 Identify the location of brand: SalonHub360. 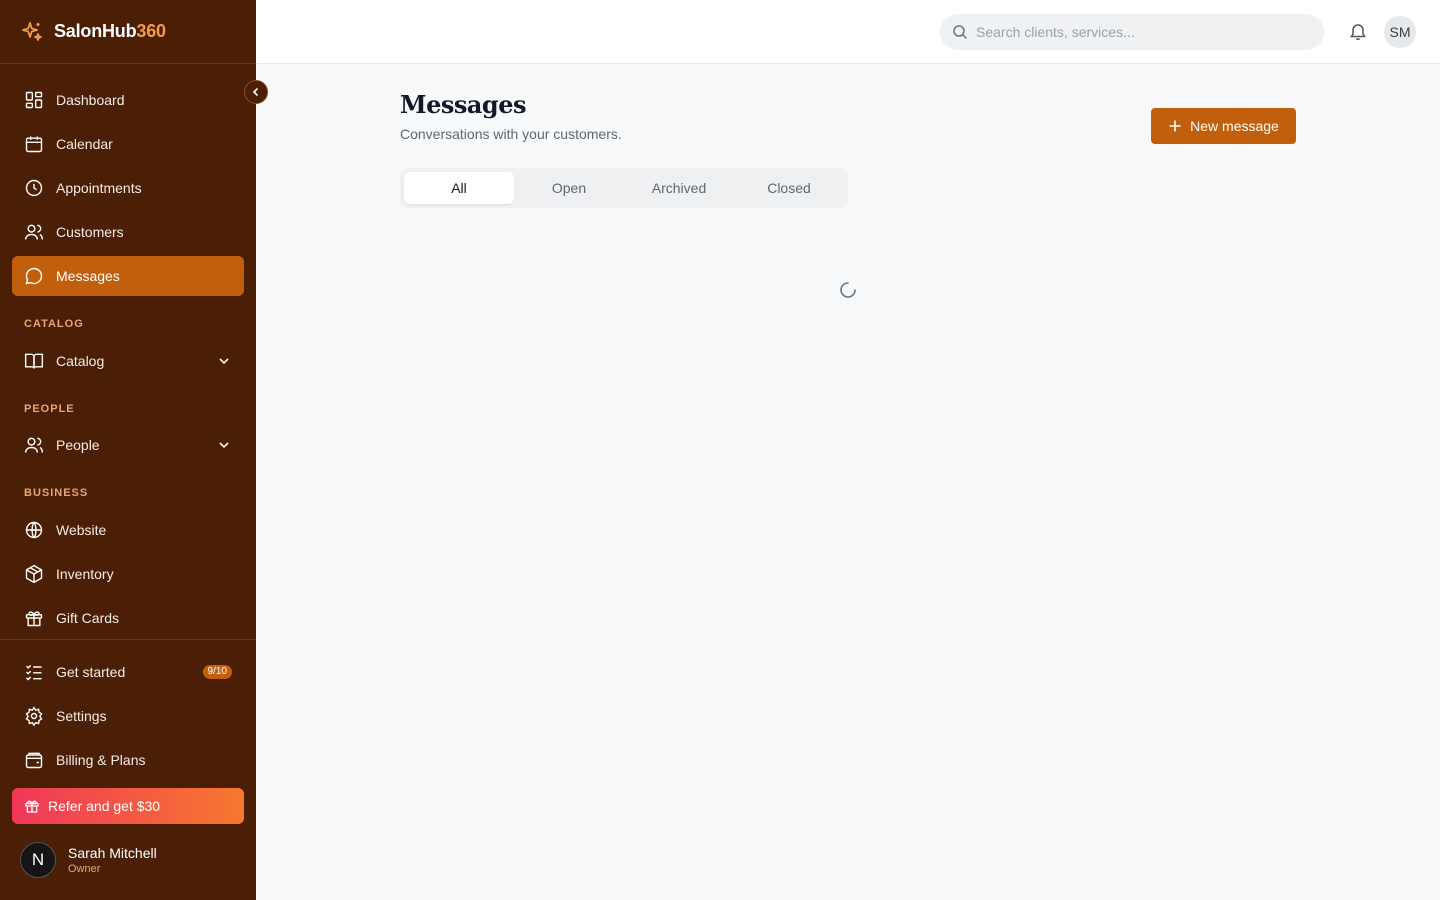
(128, 32).